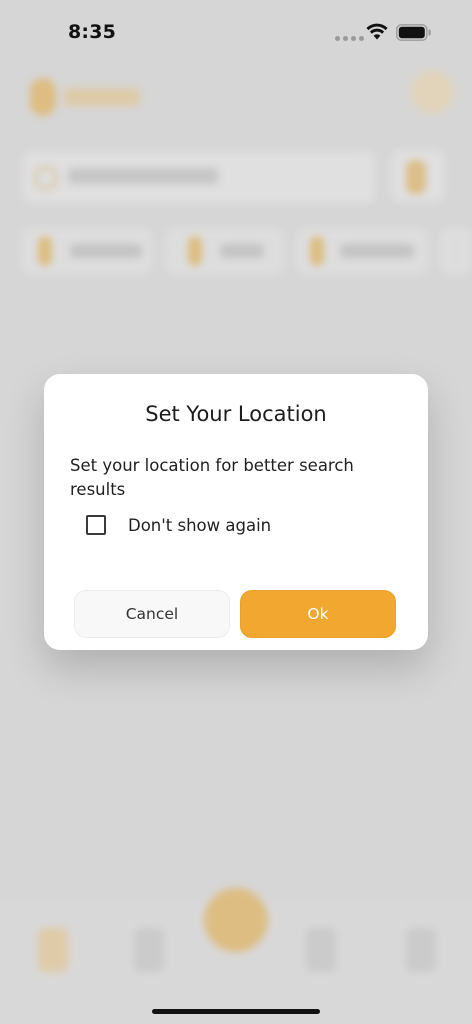 This screenshot has height=1024, width=472. I want to click on status-time: 8:35, so click(92, 32).